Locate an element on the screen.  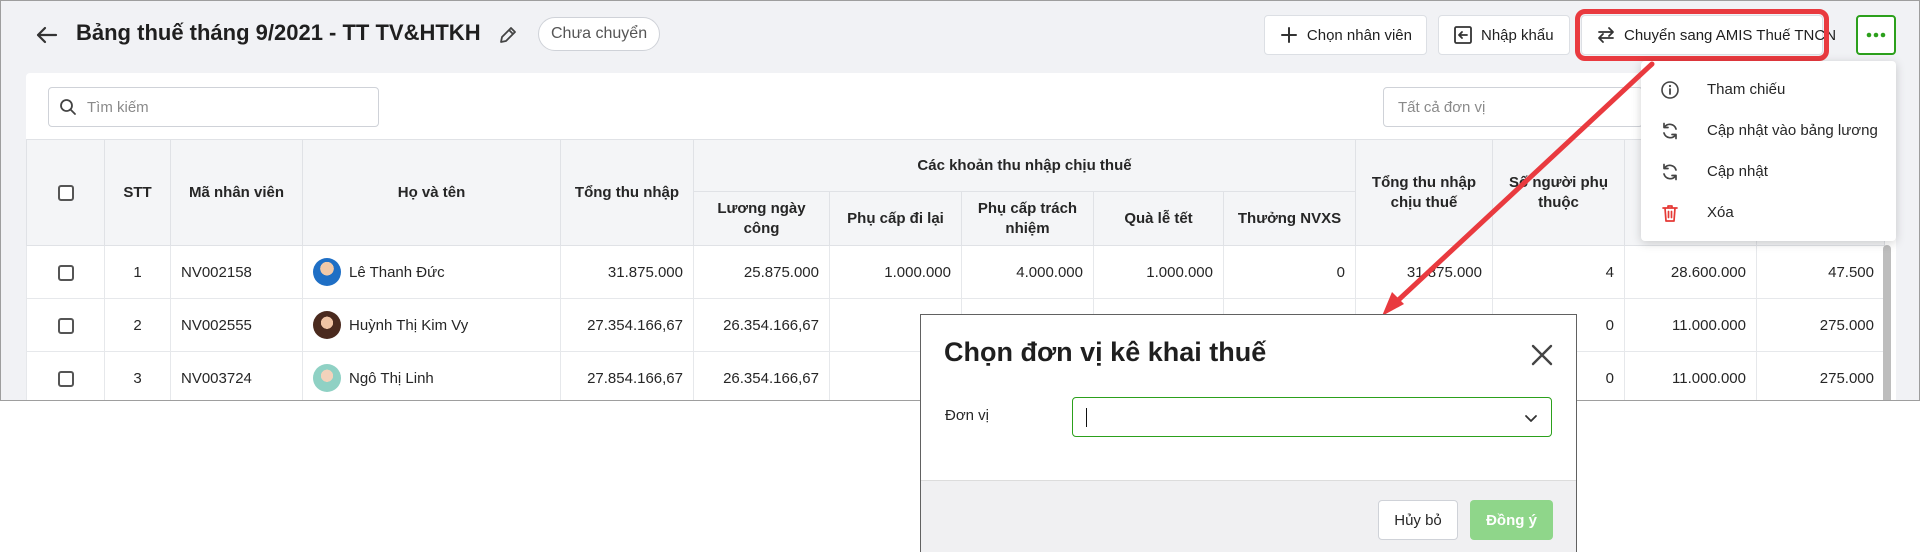
cell-stt: 3 is located at coordinates (137, 375).